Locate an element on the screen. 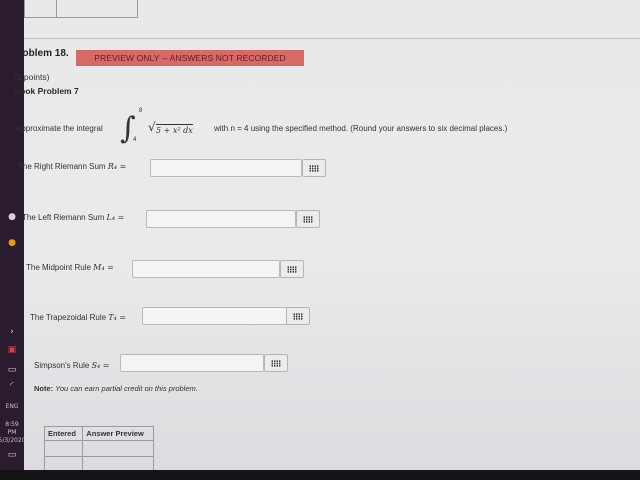  battery-icon: ▭ is located at coordinates (12, 370).